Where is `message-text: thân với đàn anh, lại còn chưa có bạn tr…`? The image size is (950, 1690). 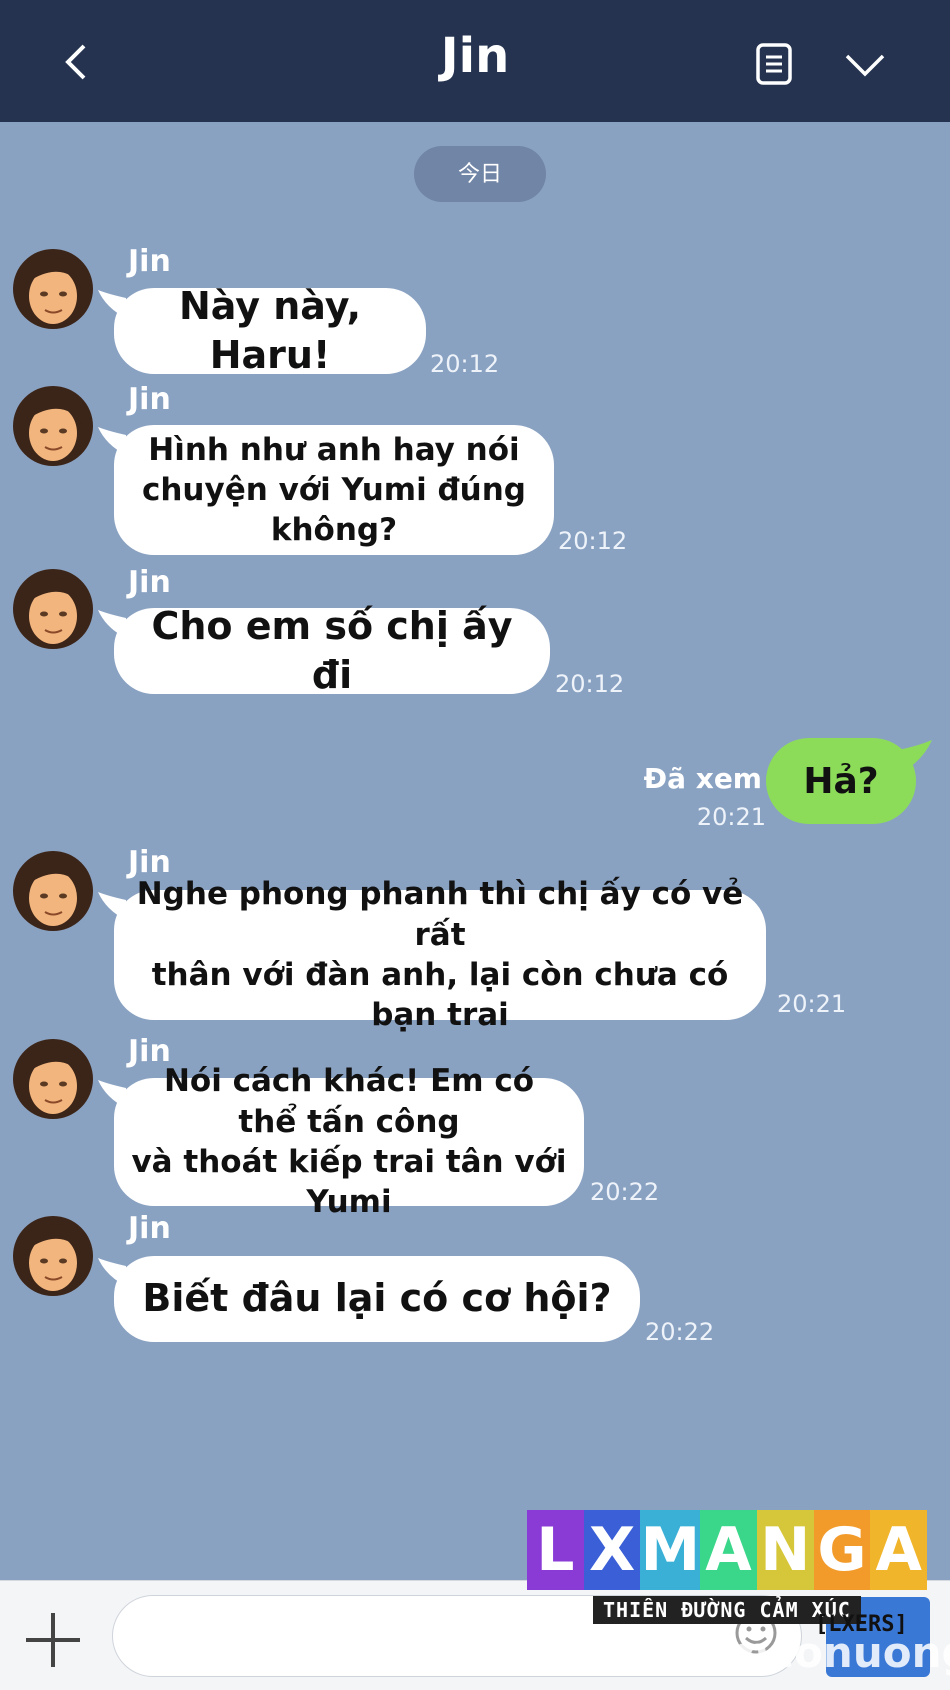
message-text: thân với đàn anh, lại còn chưa có bạn tr… is located at coordinates (440, 995).